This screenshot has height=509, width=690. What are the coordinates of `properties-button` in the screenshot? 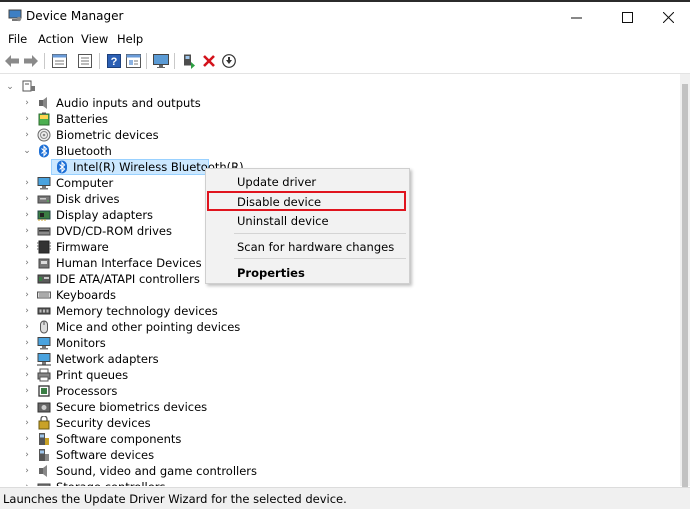 It's located at (59, 61).